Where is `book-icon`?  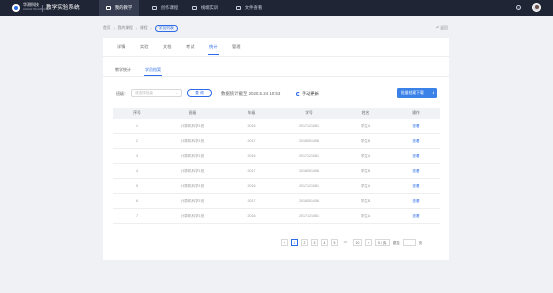
book-icon is located at coordinates (108, 8).